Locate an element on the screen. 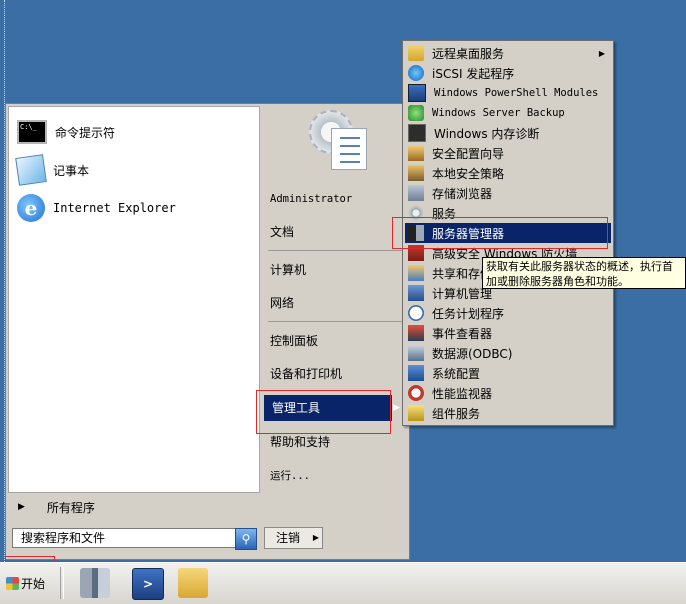 The image size is (686, 604). submenu-item: 远程桌面服务 ▶ is located at coordinates (508, 53).